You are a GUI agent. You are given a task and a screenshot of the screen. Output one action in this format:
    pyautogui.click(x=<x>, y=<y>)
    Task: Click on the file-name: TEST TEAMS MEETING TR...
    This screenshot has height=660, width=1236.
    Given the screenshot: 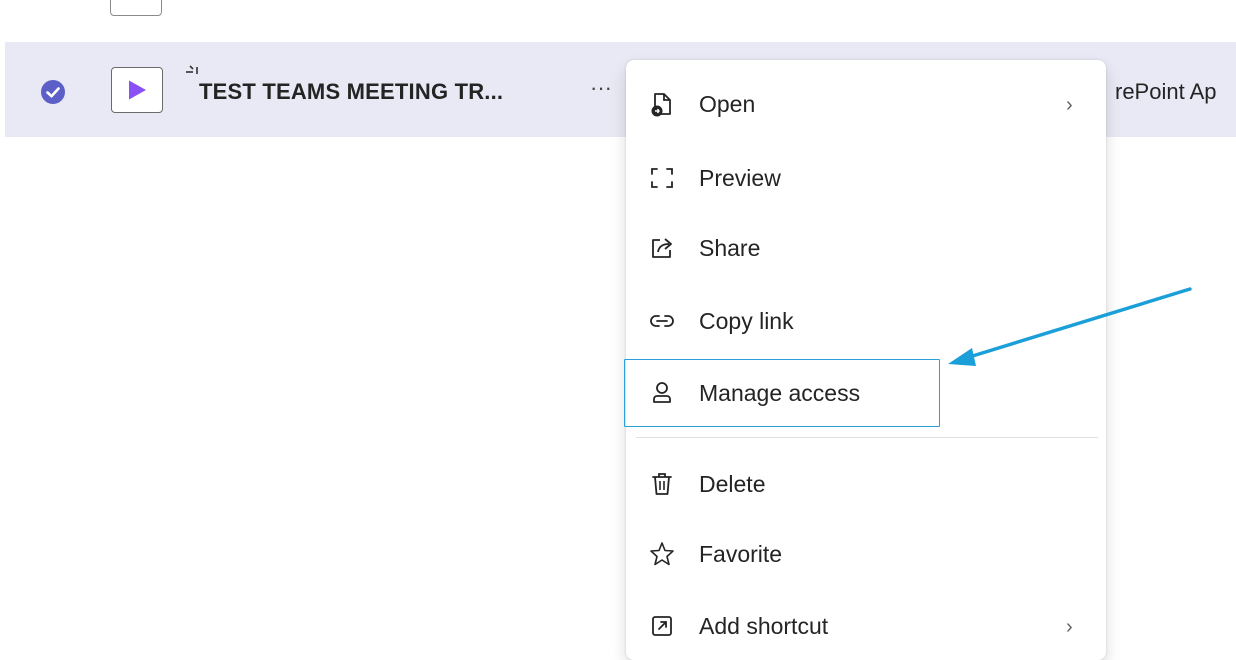 What is the action you would take?
    pyautogui.click(x=351, y=92)
    